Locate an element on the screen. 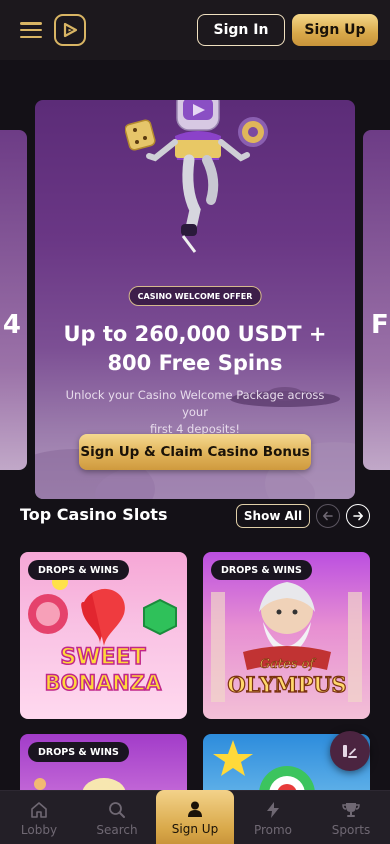 This screenshot has width=390, height=844. brand-logo is located at coordinates (70, 30).